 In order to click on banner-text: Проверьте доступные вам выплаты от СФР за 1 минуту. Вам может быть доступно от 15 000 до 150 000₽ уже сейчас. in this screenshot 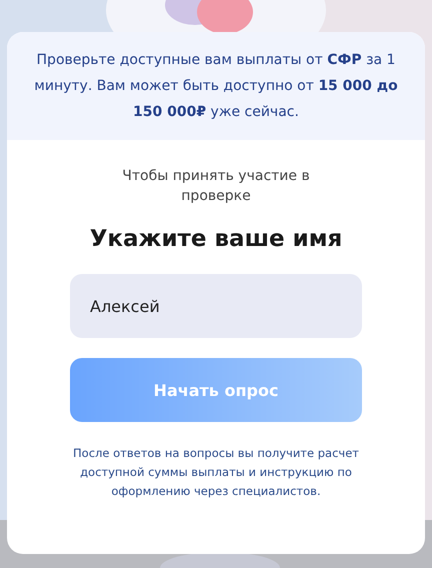, I will do `click(216, 86)`.